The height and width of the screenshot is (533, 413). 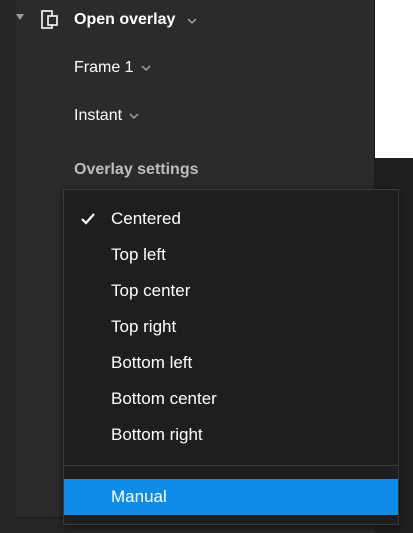 What do you see at coordinates (394, 79) in the screenshot?
I see `canvas-area` at bounding box center [394, 79].